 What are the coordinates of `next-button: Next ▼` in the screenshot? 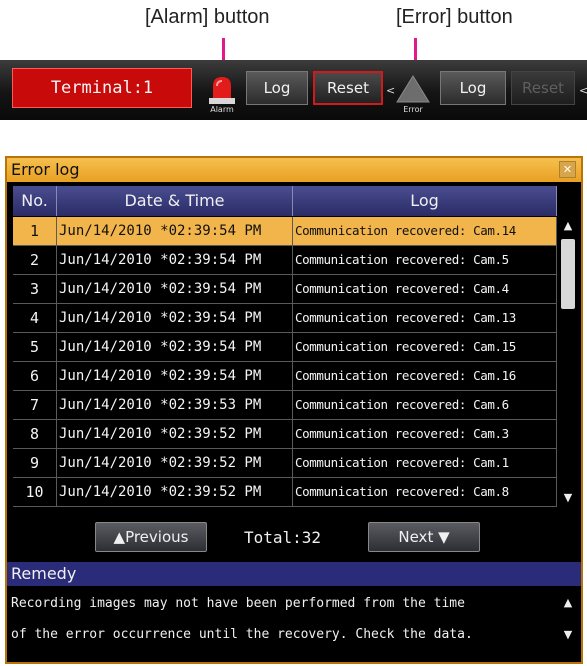 It's located at (424, 537).